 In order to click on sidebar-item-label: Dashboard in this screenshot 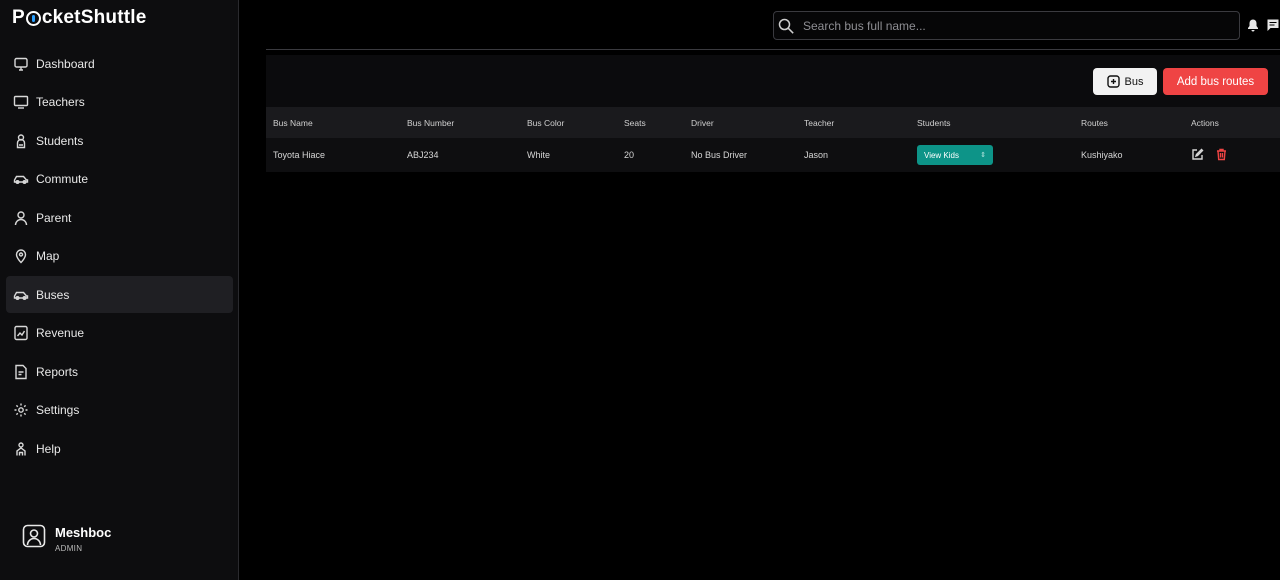, I will do `click(65, 63)`.